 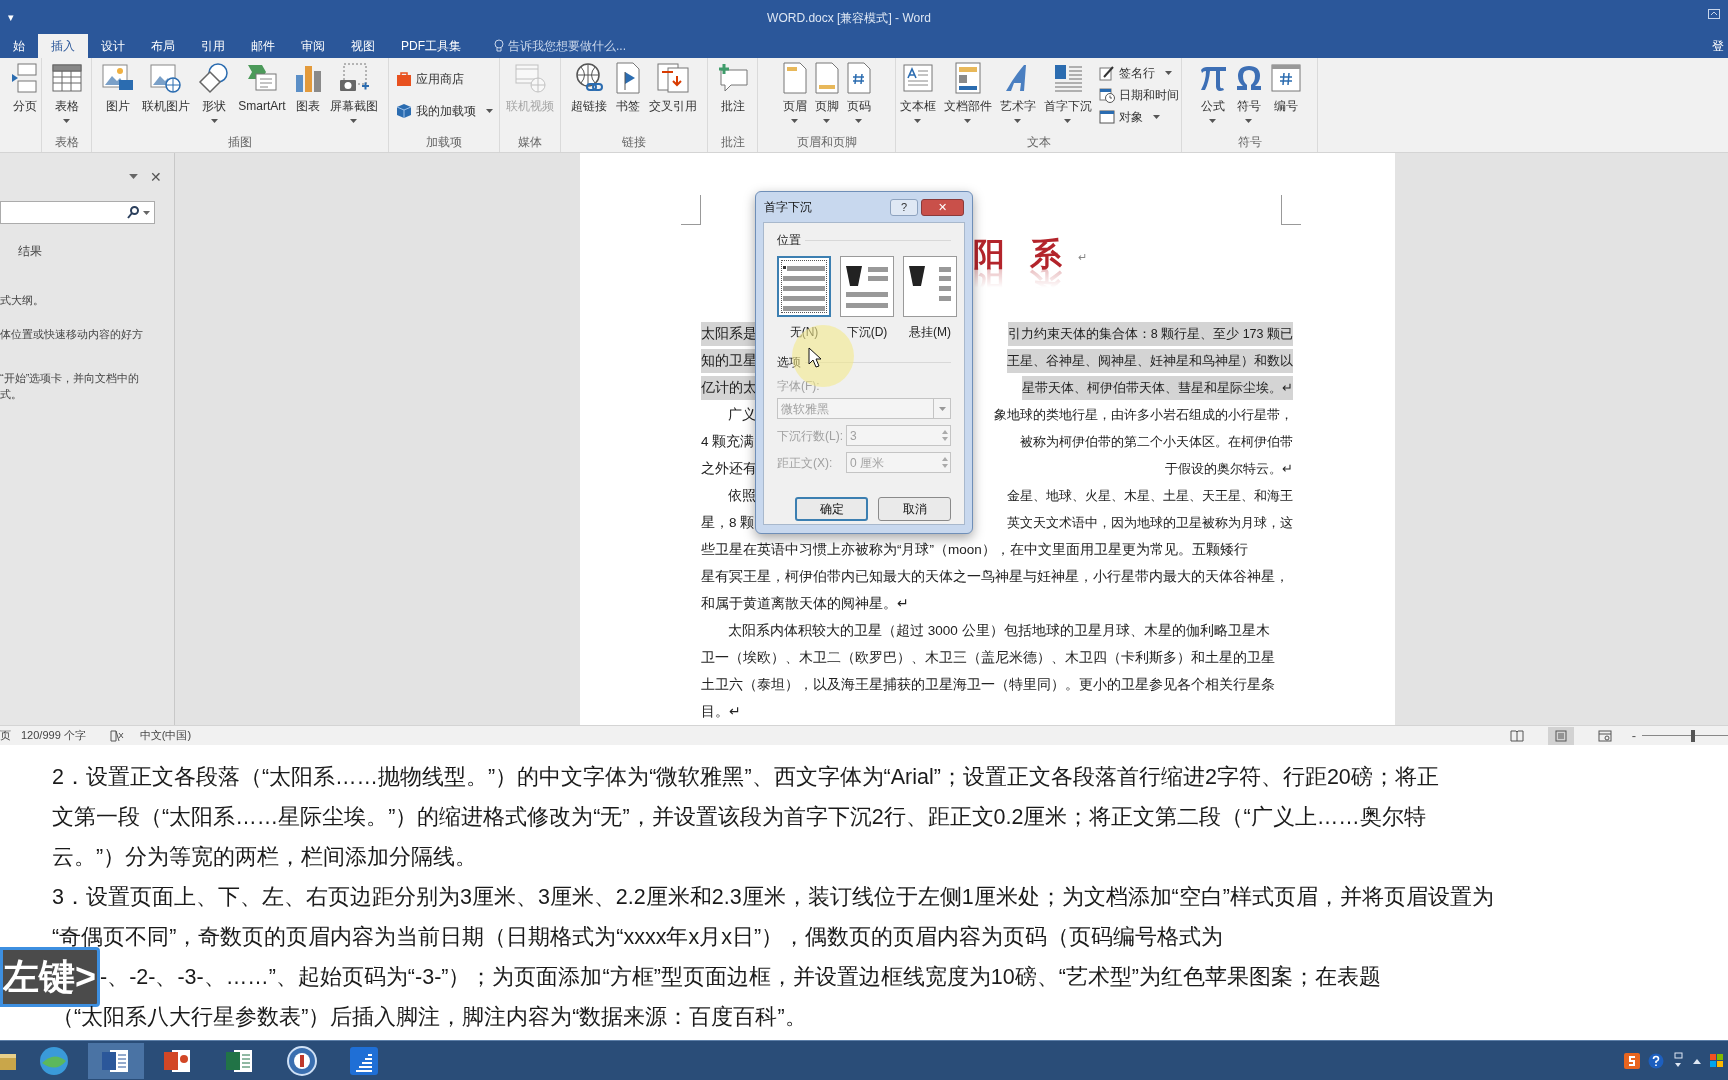 What do you see at coordinates (1150, 360) in the screenshot?
I see `body-text: 王星、谷神星、阋神星、妊神星和鸟神星）和数以` at bounding box center [1150, 360].